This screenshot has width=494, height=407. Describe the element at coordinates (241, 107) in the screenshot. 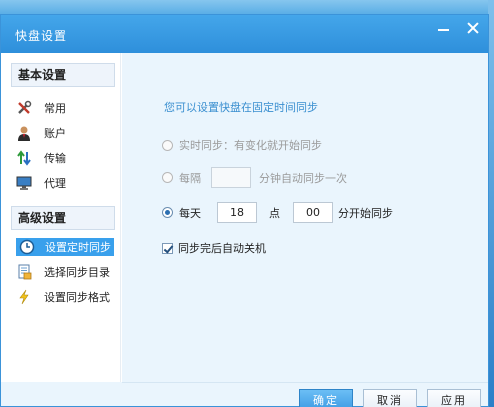

I see `panel-heading: 您可以设置快盘在固定时间同步` at that location.